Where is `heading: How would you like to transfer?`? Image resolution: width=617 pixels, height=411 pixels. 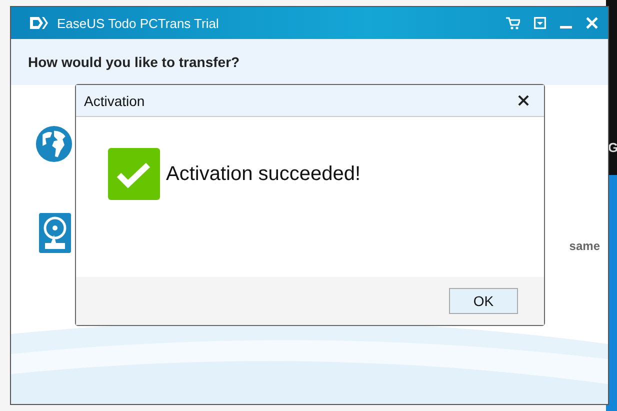
heading: How would you like to transfer? is located at coordinates (134, 62).